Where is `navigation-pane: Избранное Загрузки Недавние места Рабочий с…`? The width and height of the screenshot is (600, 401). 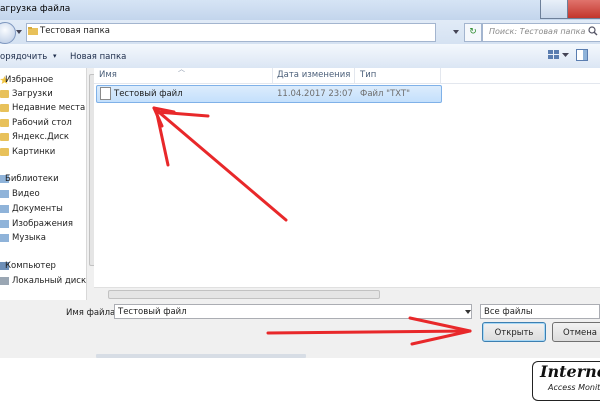 navigation-pane: Избранное Загрузки Недавние места Рабочий с… is located at coordinates (43, 184).